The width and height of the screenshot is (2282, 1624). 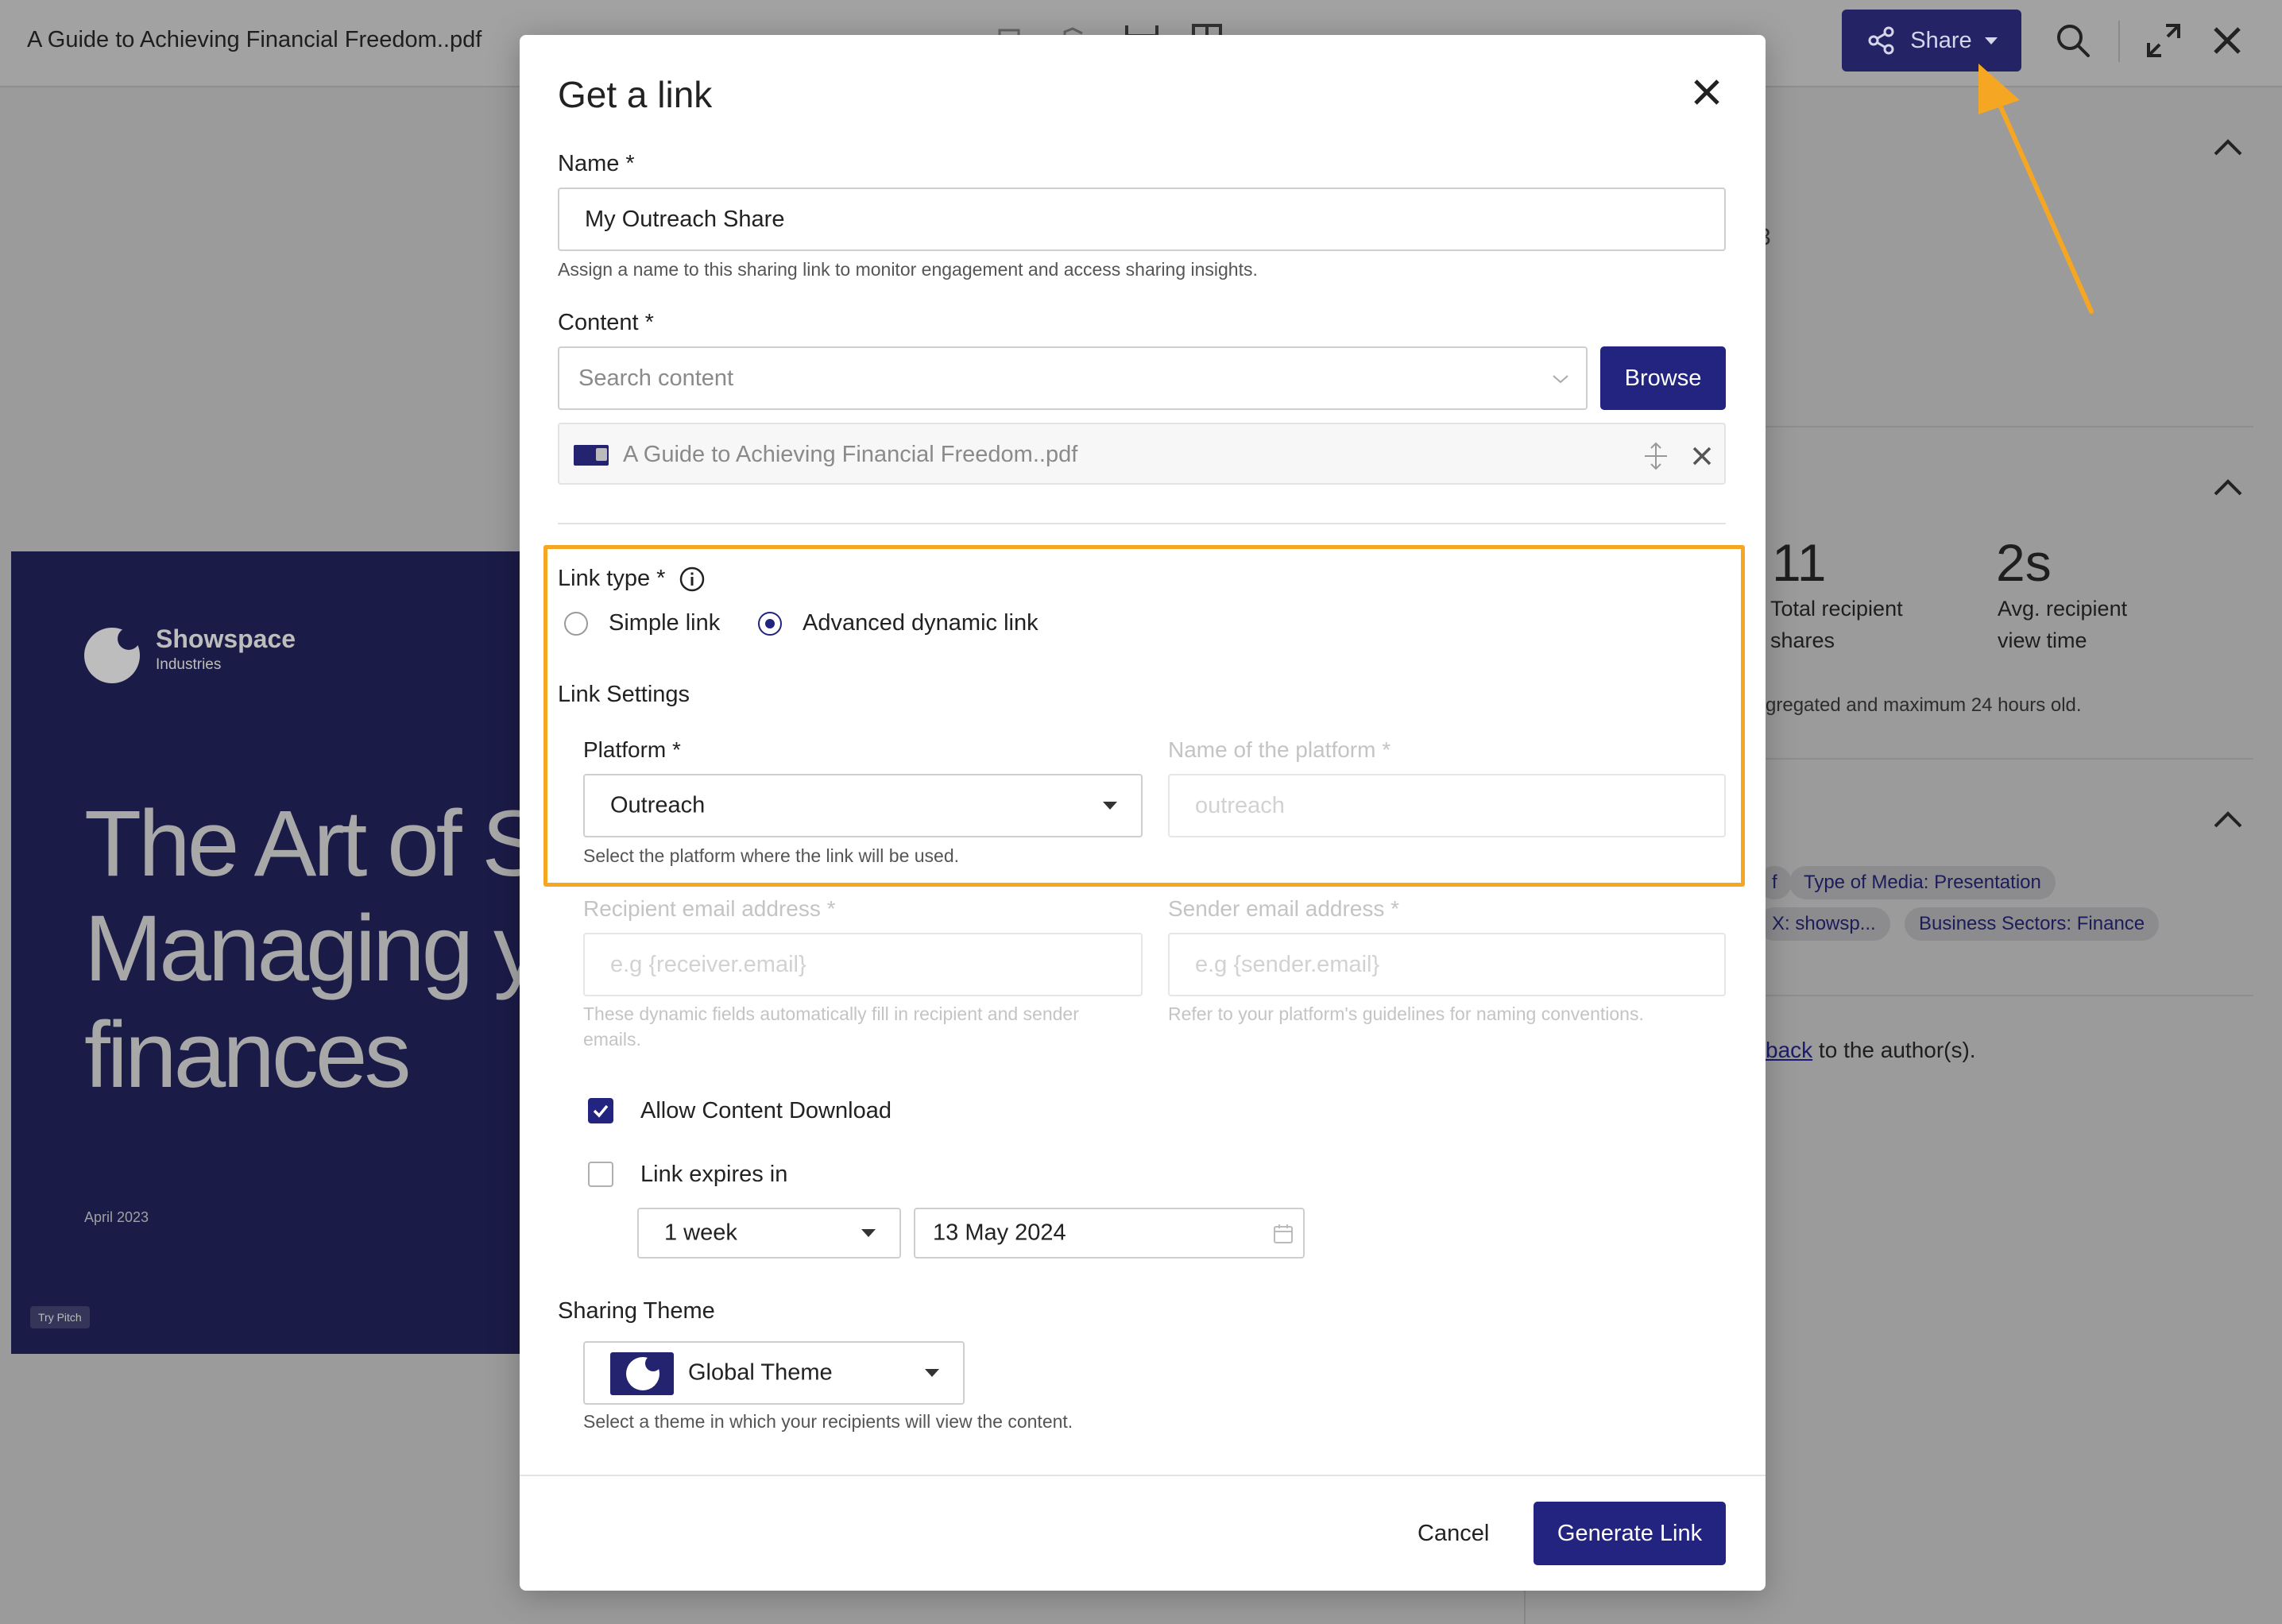 I want to click on allow-download-label: Allow Content Download, so click(x=766, y=1111).